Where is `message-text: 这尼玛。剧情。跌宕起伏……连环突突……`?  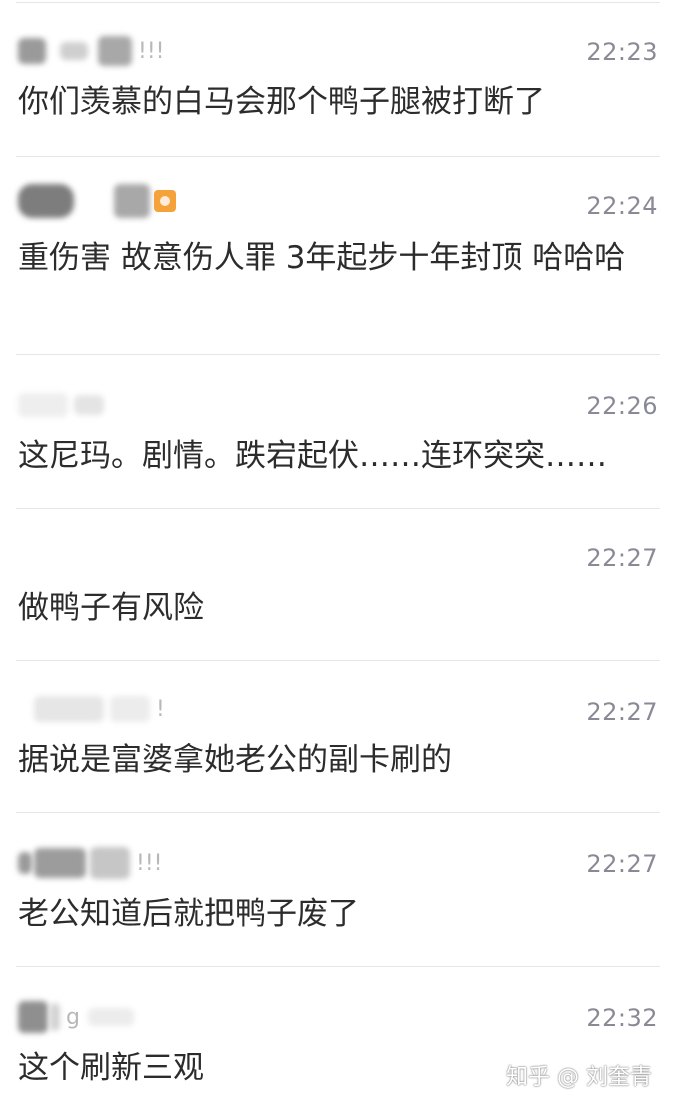 message-text: 这尼玛。剧情。跌宕起伏……连环突突…… is located at coordinates (312, 456).